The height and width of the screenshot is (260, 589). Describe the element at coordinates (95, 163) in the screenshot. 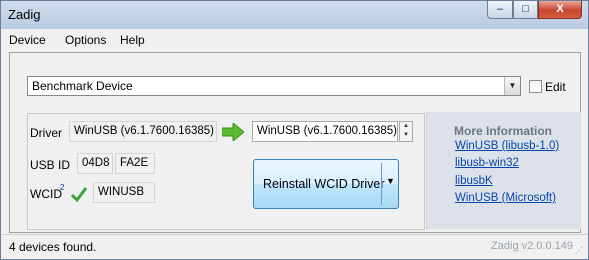

I see `usb-vid-field: 04D8` at that location.